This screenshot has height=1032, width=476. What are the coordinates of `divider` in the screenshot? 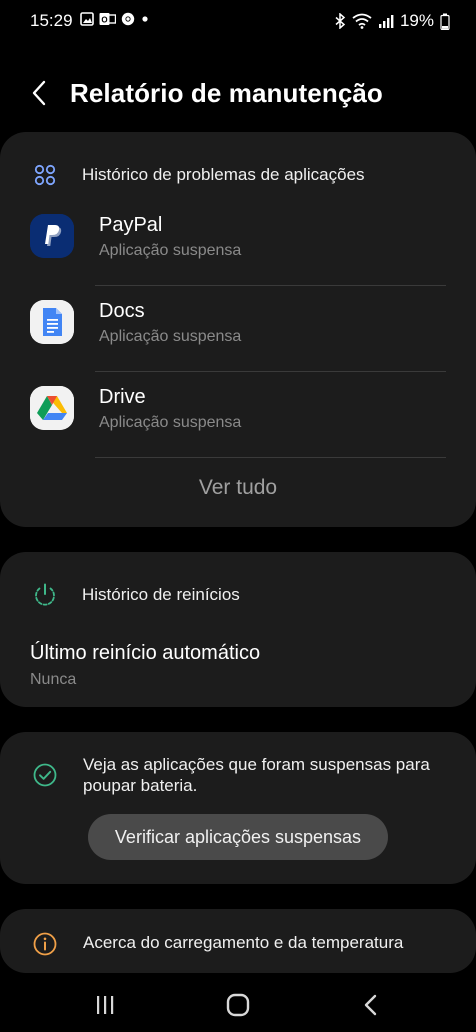 It's located at (270, 457).